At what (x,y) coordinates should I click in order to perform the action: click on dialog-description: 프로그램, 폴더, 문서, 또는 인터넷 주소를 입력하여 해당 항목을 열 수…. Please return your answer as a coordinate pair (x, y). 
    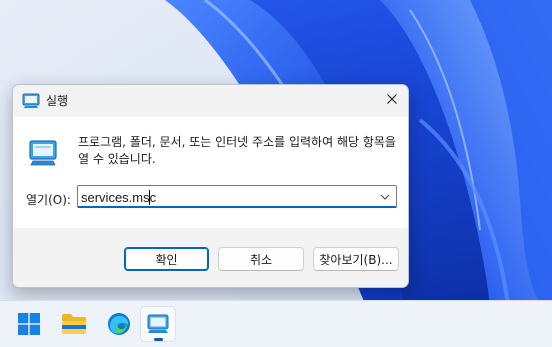
    Looking at the image, I should click on (237, 150).